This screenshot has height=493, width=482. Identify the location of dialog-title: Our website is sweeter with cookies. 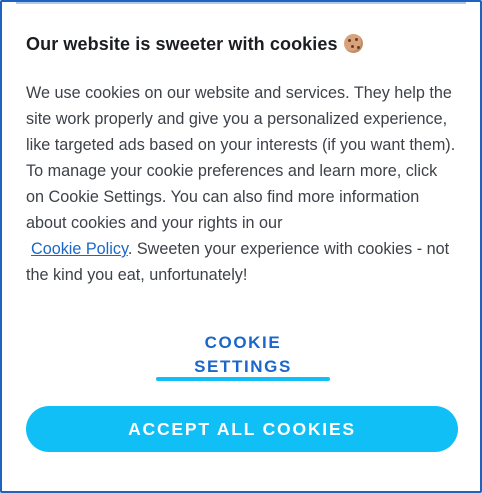
(182, 44).